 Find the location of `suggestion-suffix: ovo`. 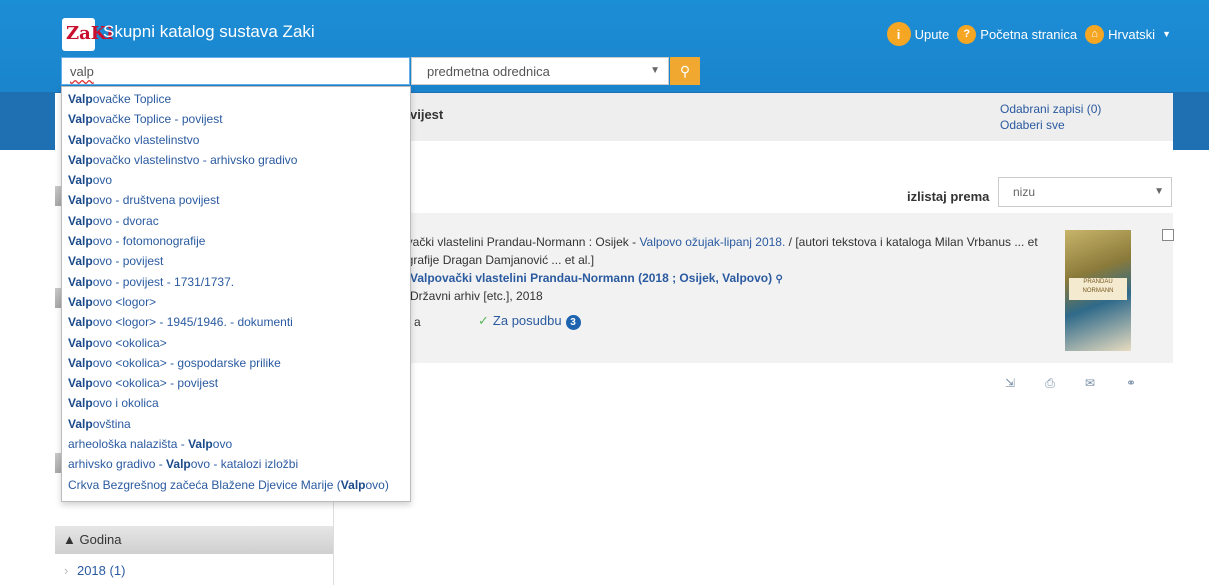

suggestion-suffix: ovo is located at coordinates (222, 444).